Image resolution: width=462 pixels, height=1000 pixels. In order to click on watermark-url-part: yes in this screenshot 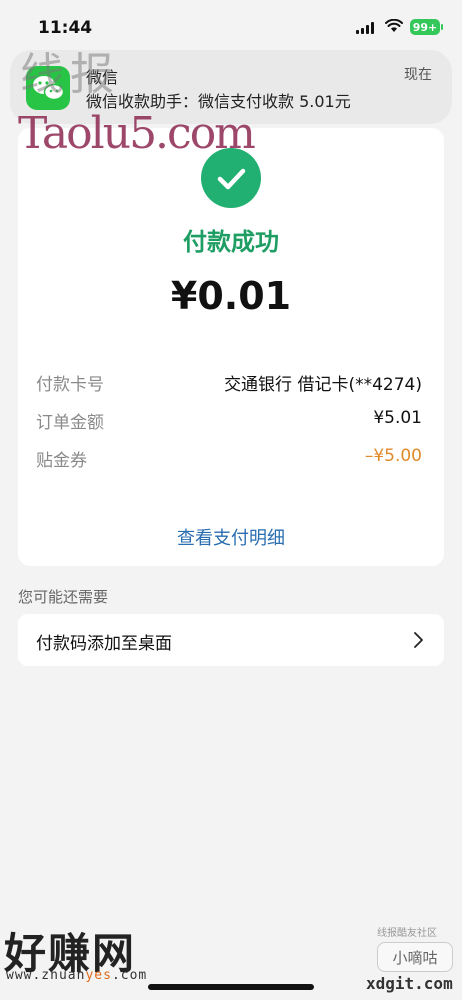, I will do `click(98, 975)`.